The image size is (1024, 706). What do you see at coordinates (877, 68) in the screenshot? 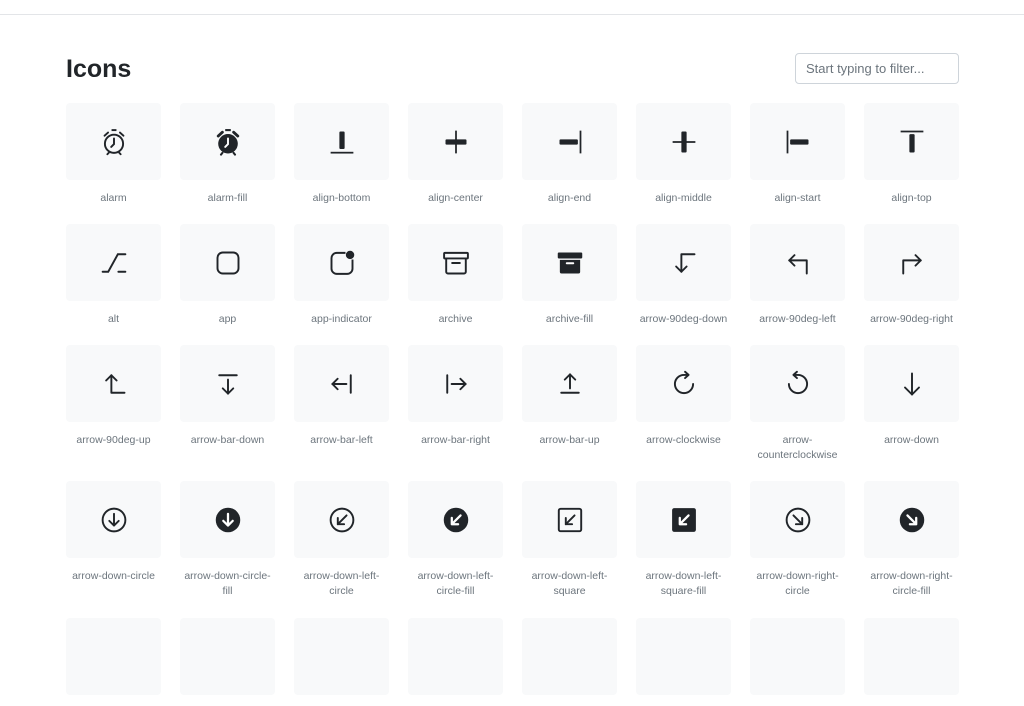
I see `filter-input` at bounding box center [877, 68].